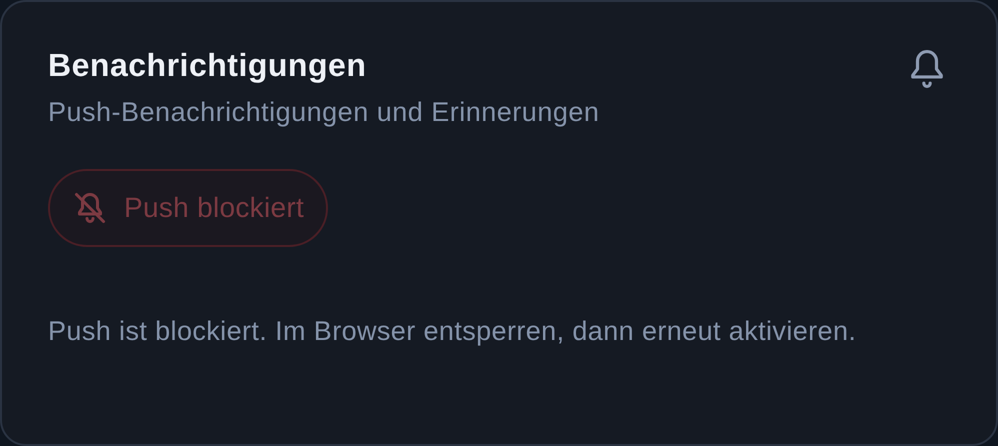 The height and width of the screenshot is (446, 998). What do you see at coordinates (324, 113) in the screenshot?
I see `card-subtitle: Push-Benachrichtigungen und Erinnerungen` at bounding box center [324, 113].